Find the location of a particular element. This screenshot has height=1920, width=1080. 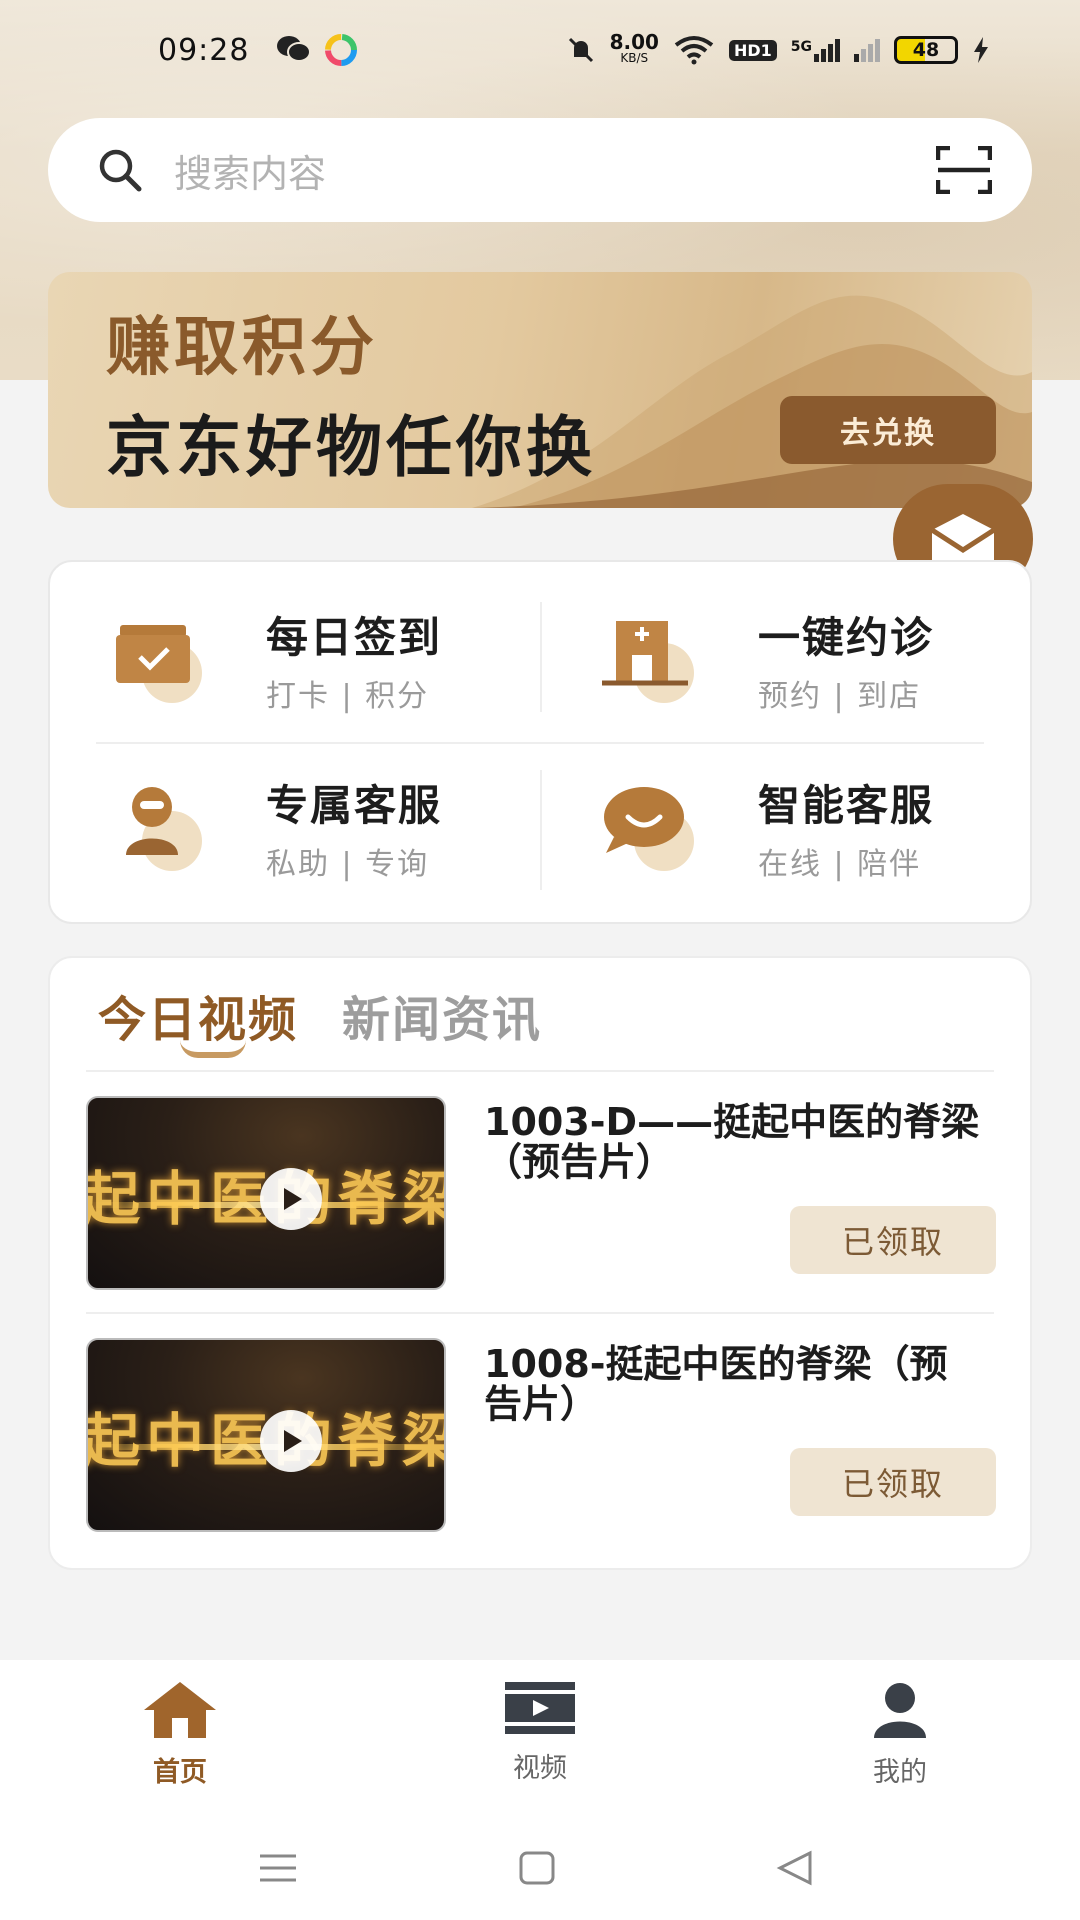

nav-video: 视频 is located at coordinates (540, 1740).